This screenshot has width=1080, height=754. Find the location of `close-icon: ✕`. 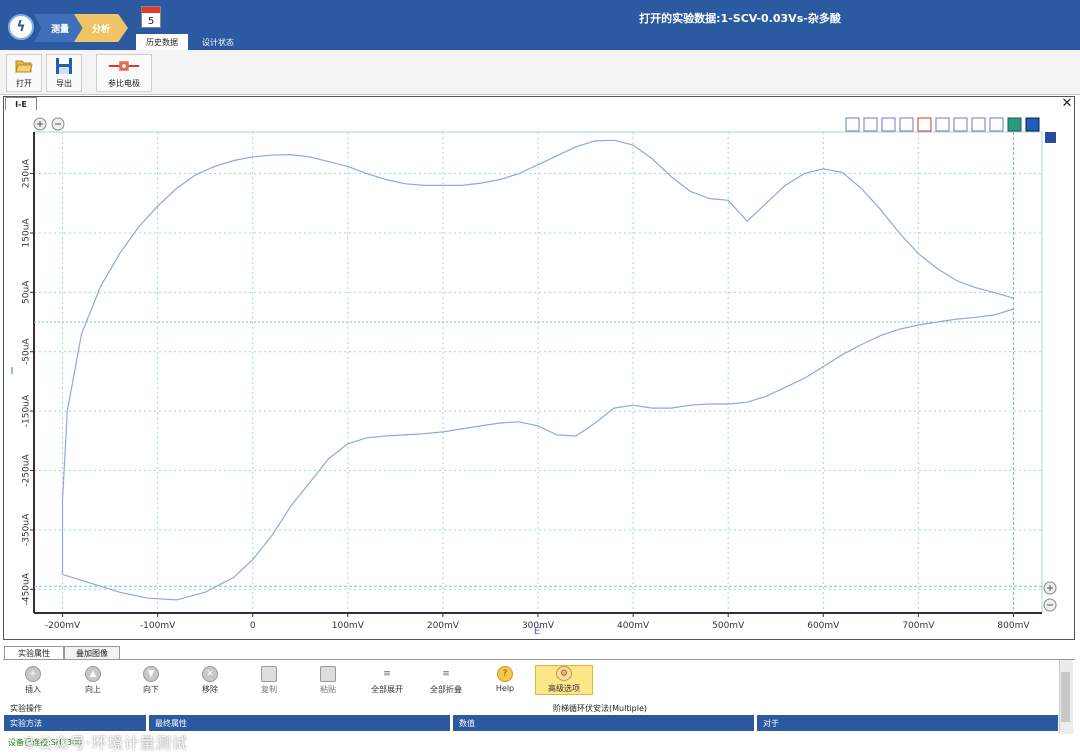

close-icon: ✕ is located at coordinates (1067, 103).